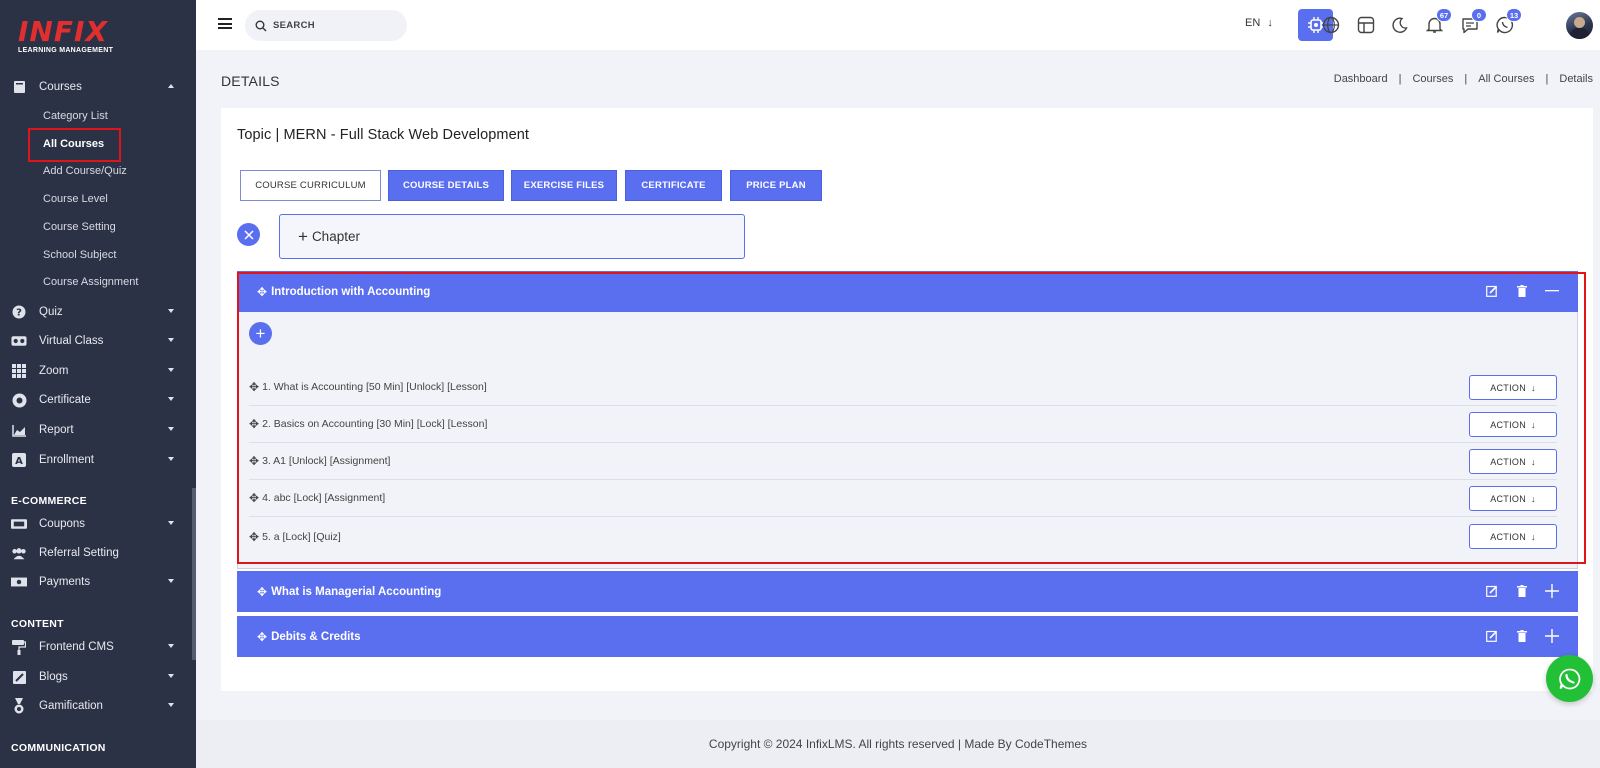 Image resolution: width=1600 pixels, height=768 pixels. Describe the element at coordinates (19, 400) in the screenshot. I see `certificate-icon` at that location.